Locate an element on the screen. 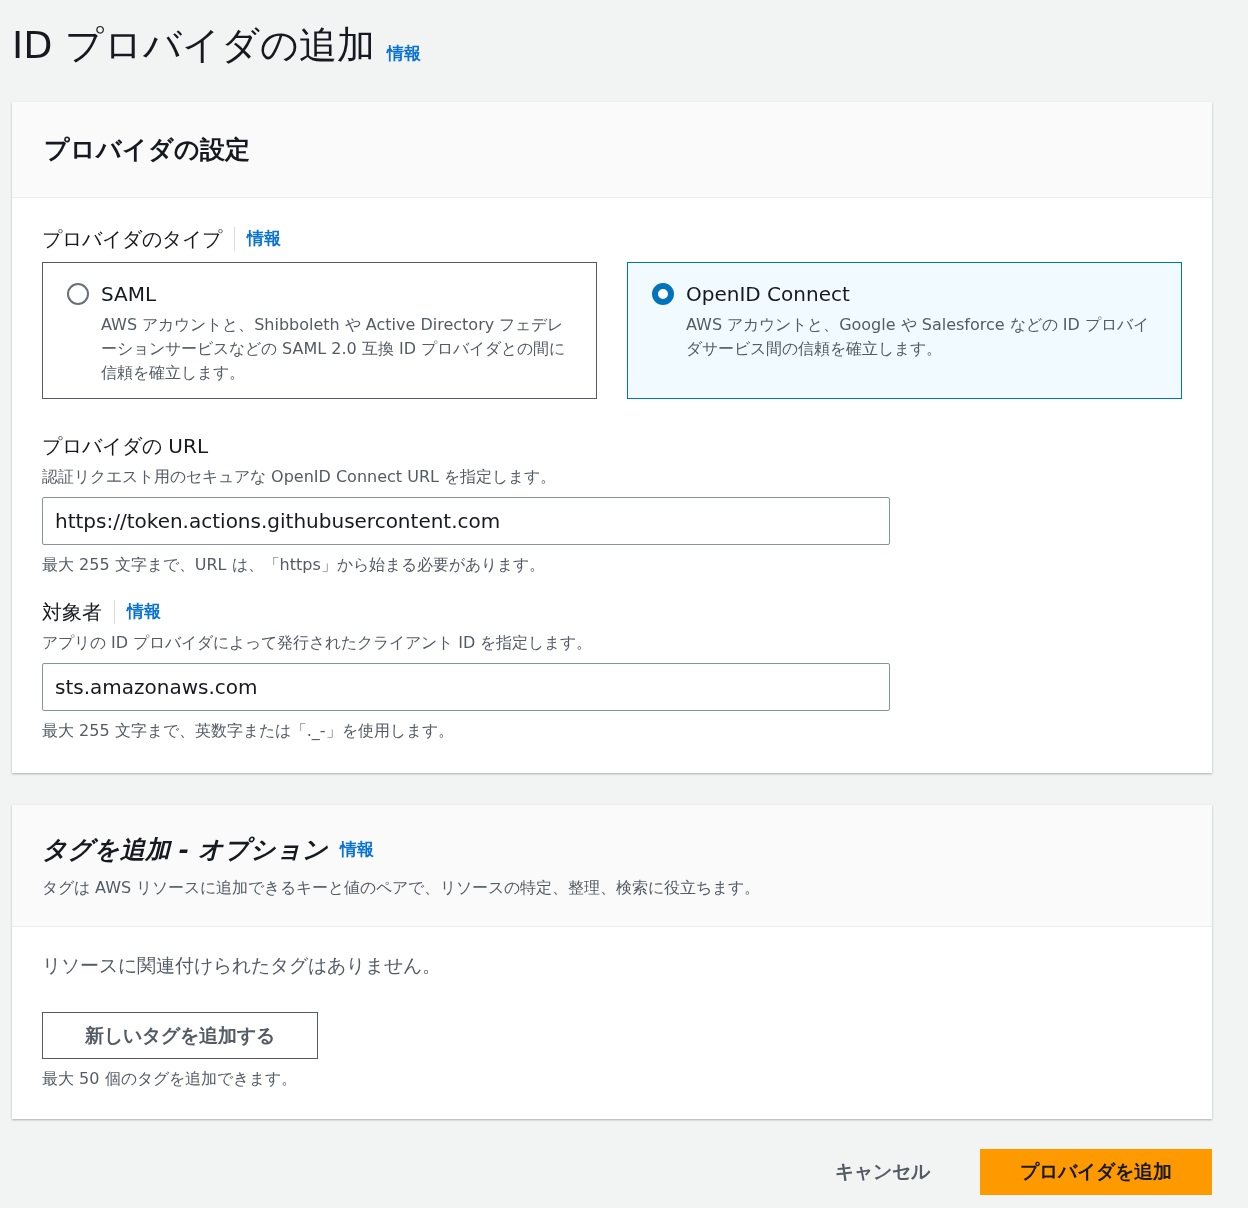  option-title: SAML is located at coordinates (129, 294).